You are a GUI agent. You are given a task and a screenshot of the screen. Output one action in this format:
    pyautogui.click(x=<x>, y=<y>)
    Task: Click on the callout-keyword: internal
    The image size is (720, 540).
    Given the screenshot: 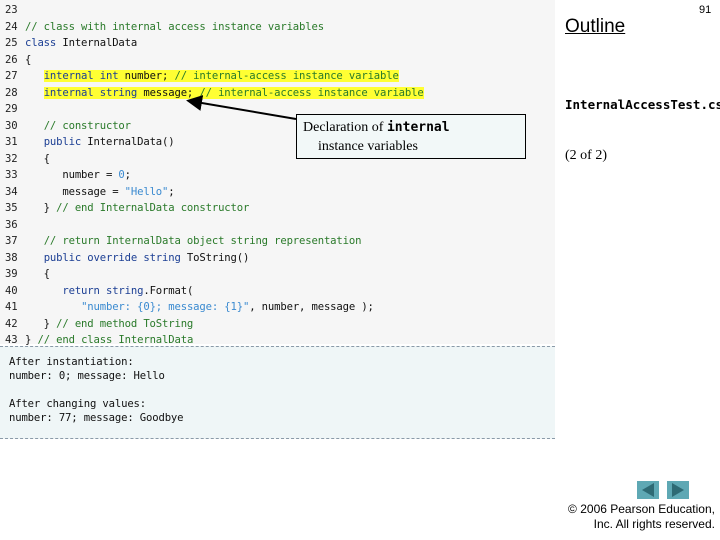 What is the action you would take?
    pyautogui.click(x=418, y=127)
    